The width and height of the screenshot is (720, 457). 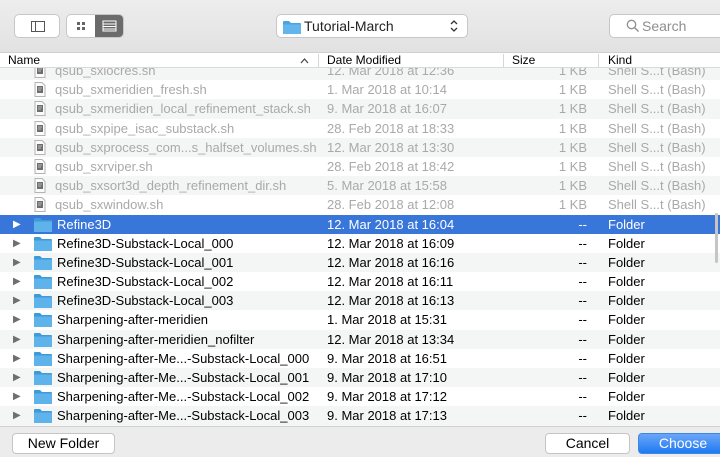 What do you see at coordinates (133, 320) in the screenshot?
I see `item-name: Sharpening-after-meridien` at bounding box center [133, 320].